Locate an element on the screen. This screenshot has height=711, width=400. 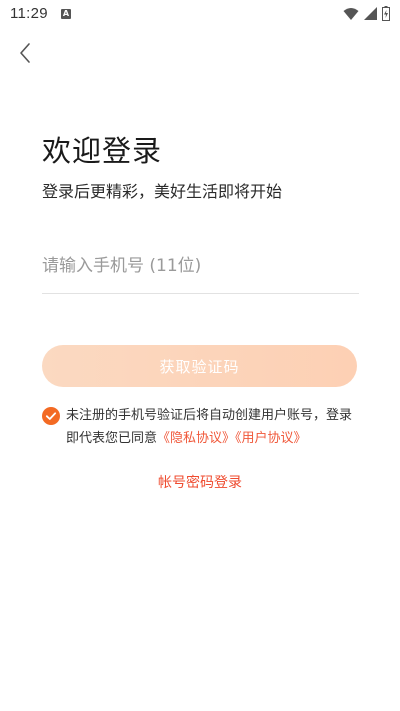
status-bar: 11:29 A is located at coordinates (200, 14).